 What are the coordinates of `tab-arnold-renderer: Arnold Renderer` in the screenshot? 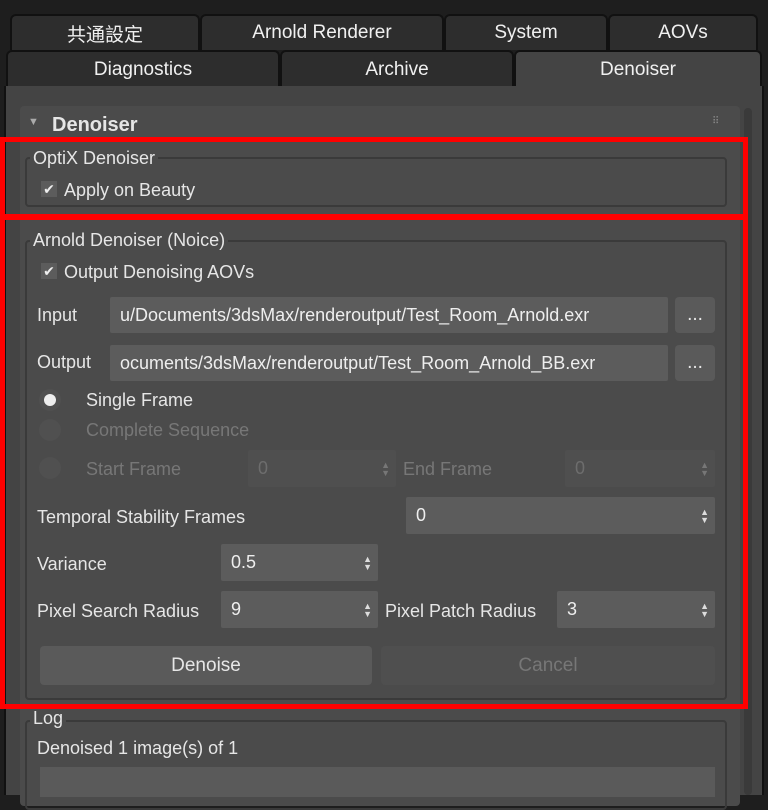 It's located at (322, 32).